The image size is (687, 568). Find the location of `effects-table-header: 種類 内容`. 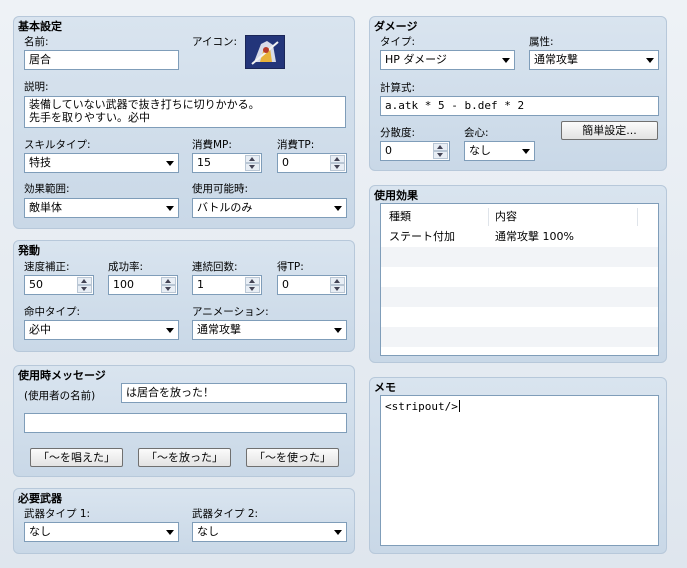

effects-table-header: 種類 内容 is located at coordinates (519, 217).